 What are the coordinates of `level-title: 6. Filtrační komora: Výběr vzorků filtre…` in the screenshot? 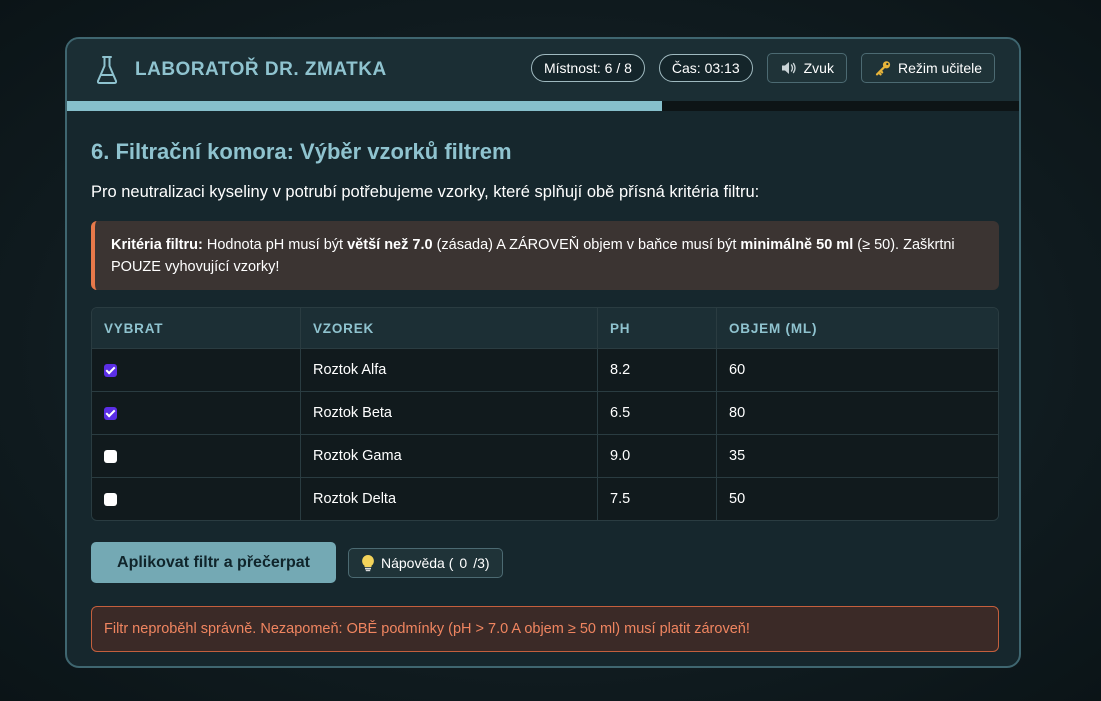 It's located at (301, 151).